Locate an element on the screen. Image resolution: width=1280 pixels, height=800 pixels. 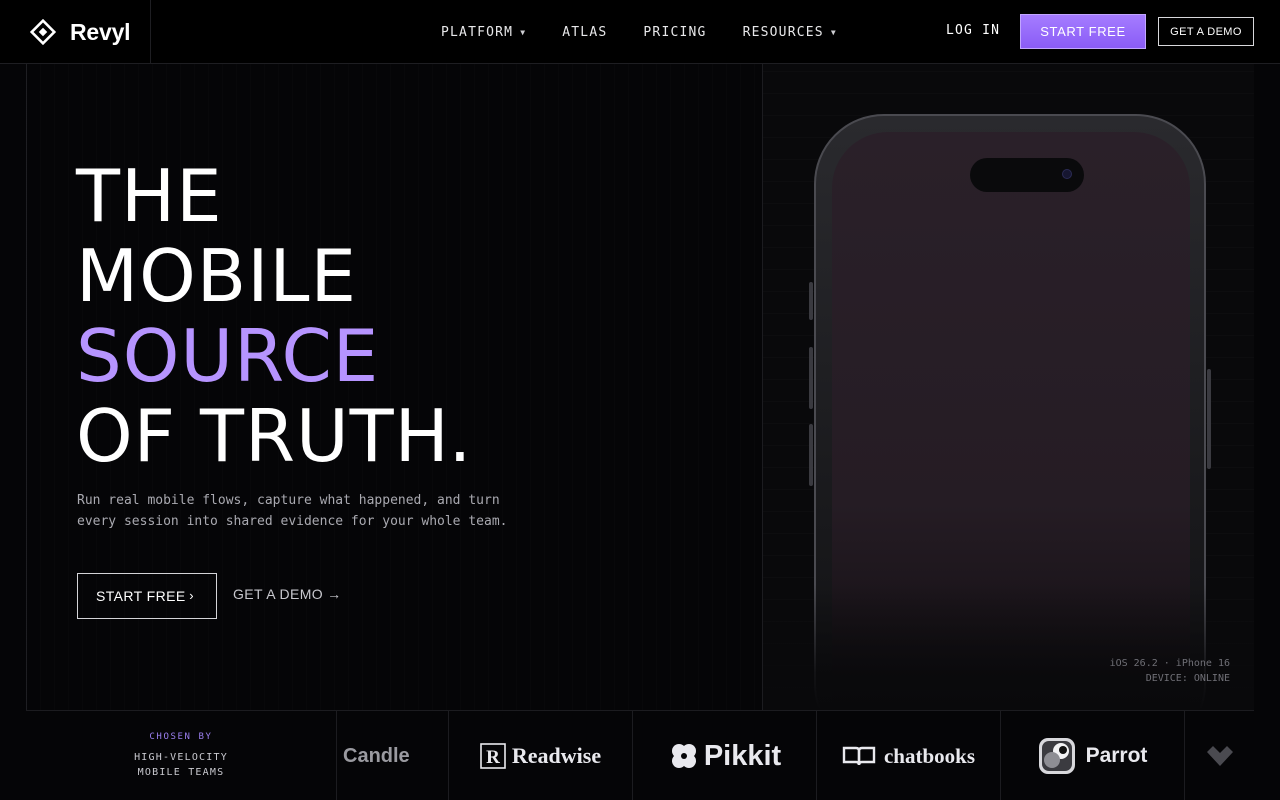
chosen-title-line-1: HIGH-VELOCITY is located at coordinates (181, 757).